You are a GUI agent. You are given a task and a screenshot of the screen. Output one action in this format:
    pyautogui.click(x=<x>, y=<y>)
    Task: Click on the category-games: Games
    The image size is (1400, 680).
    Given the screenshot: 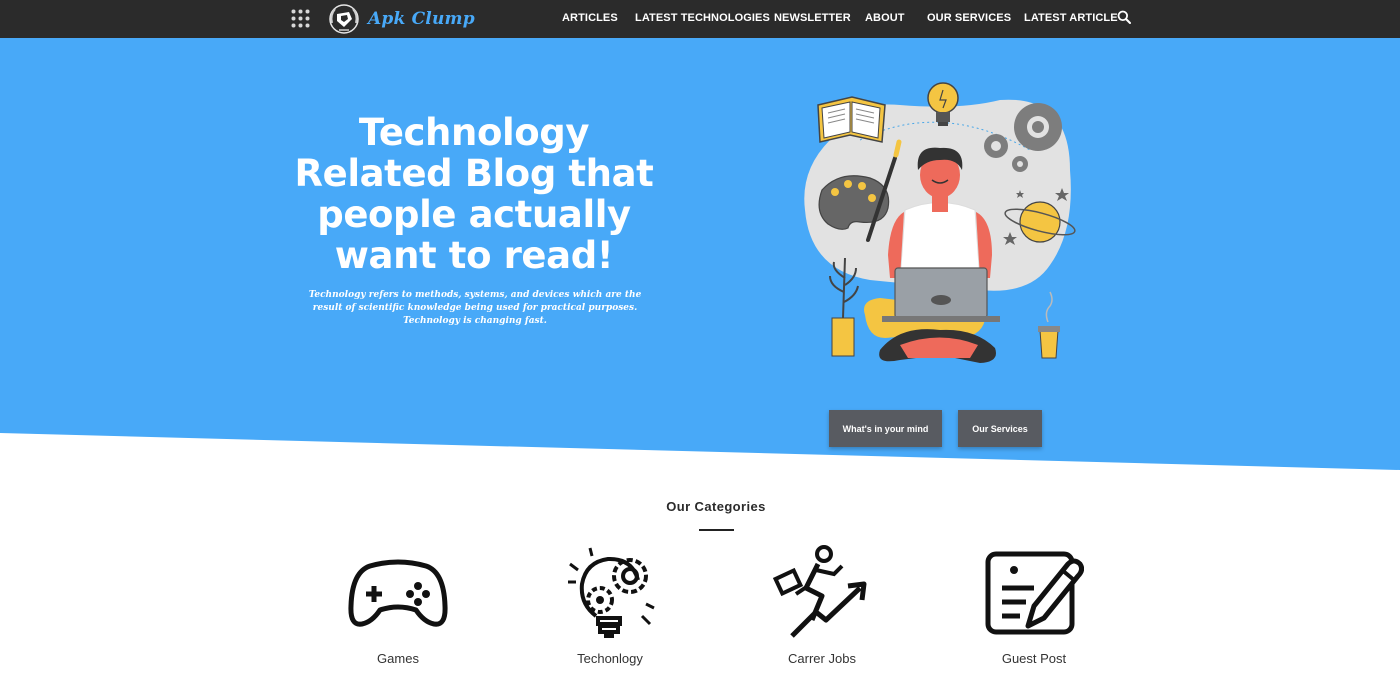 What is the action you would take?
    pyautogui.click(x=398, y=605)
    